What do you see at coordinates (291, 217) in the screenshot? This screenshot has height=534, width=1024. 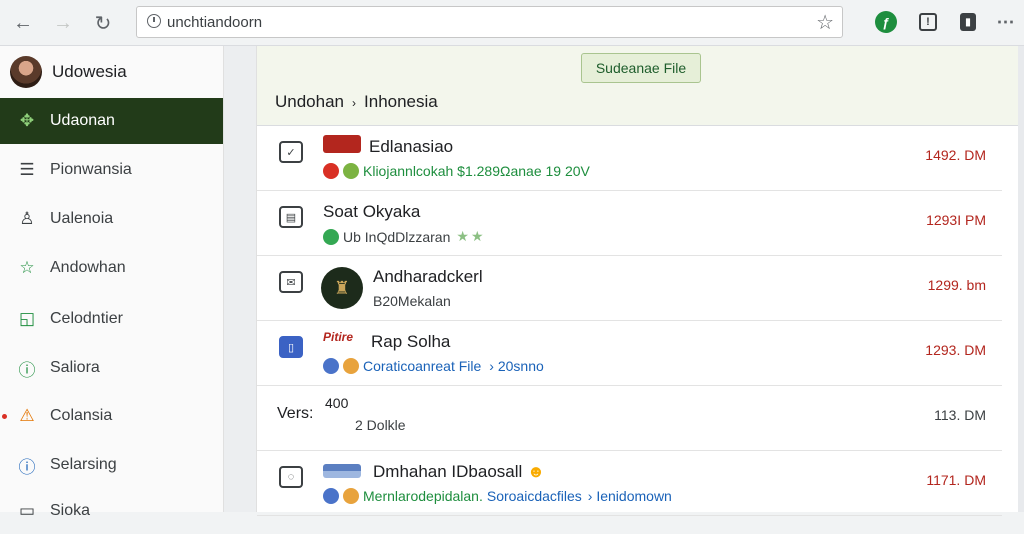 I see `calendar-icon: ▤` at bounding box center [291, 217].